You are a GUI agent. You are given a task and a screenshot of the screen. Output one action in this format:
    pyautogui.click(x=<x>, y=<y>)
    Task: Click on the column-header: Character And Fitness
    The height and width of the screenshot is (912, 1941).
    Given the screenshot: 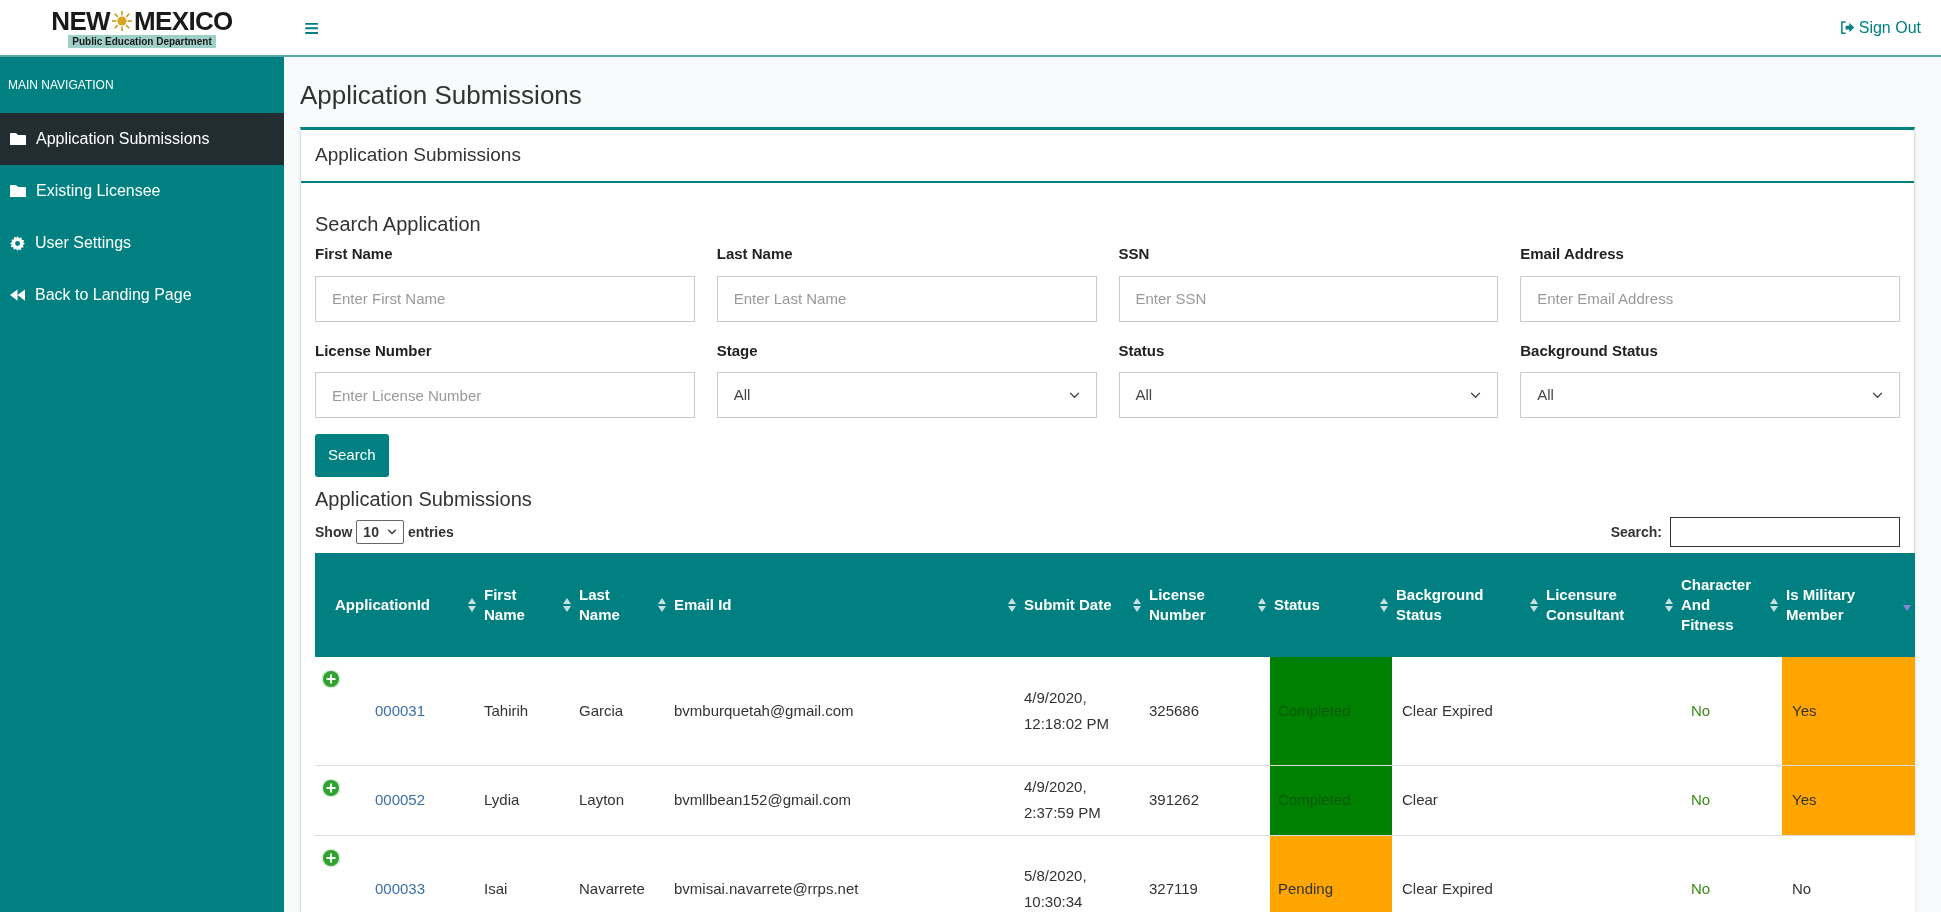 What is the action you would take?
    pyautogui.click(x=1729, y=605)
    